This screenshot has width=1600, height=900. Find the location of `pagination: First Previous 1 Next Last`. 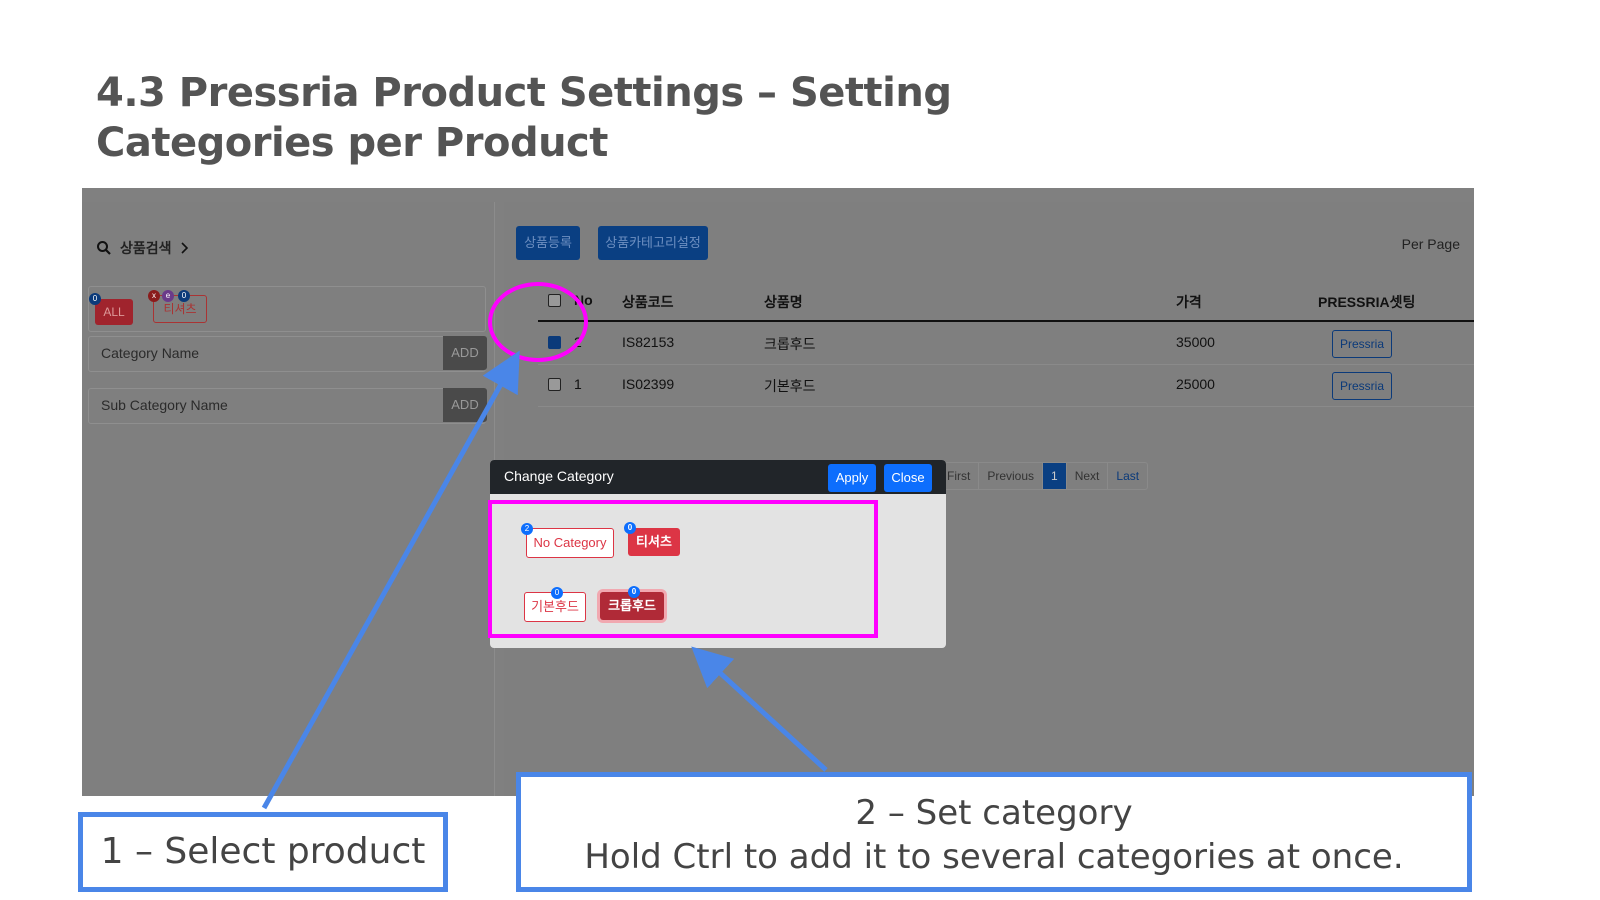

pagination: First Previous 1 Next Last is located at coordinates (1043, 476).